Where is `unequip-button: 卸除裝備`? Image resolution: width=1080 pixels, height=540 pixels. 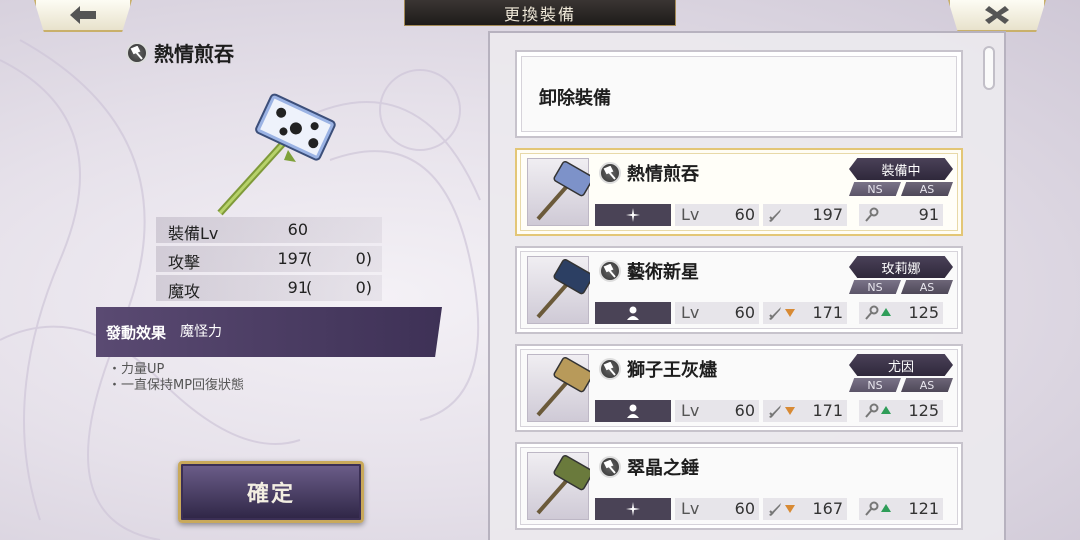 unequip-button: 卸除裝備 is located at coordinates (739, 94).